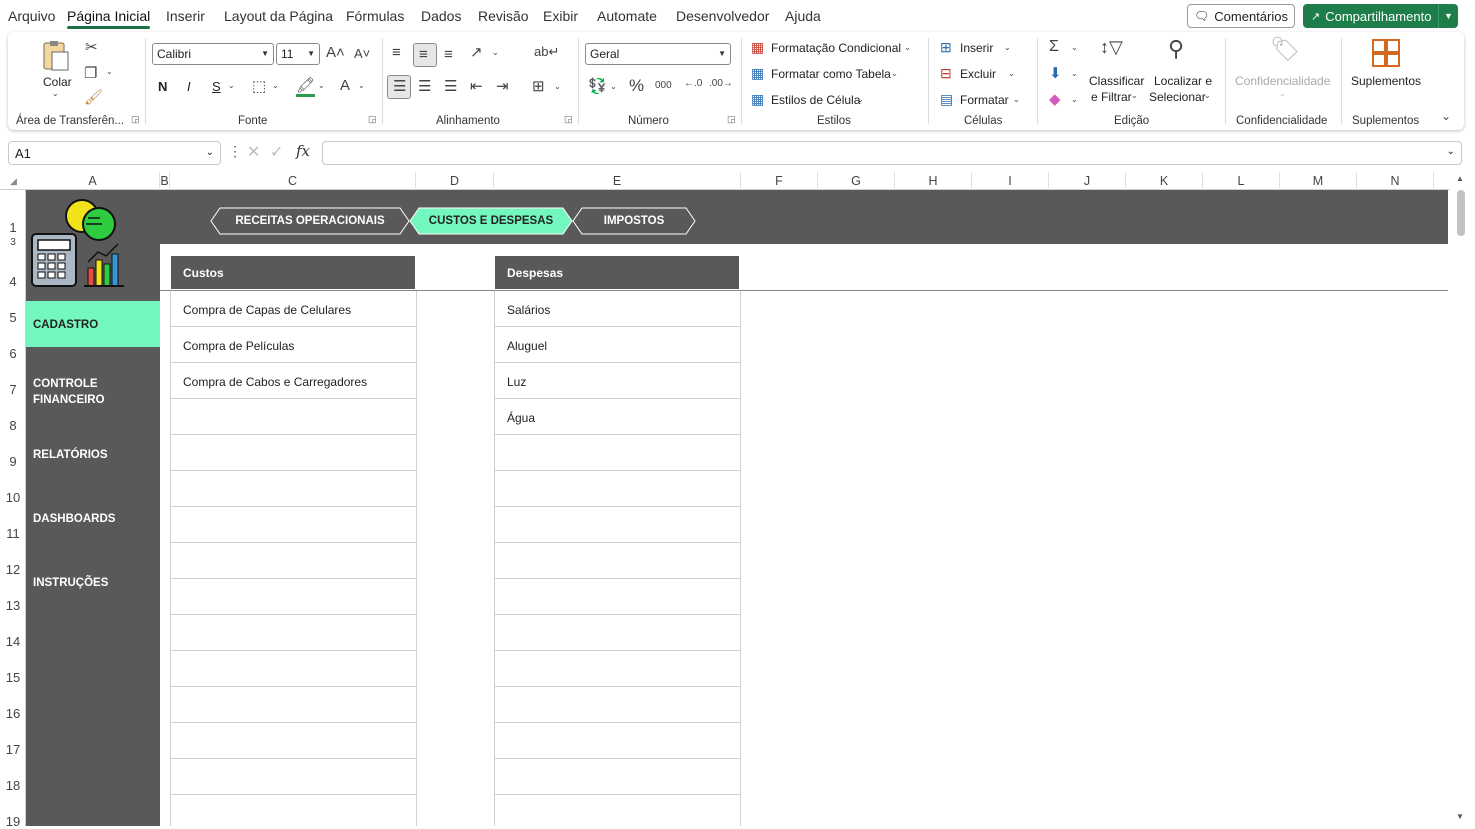 The height and width of the screenshot is (829, 1475). I want to click on column-header-i: I, so click(1010, 181).